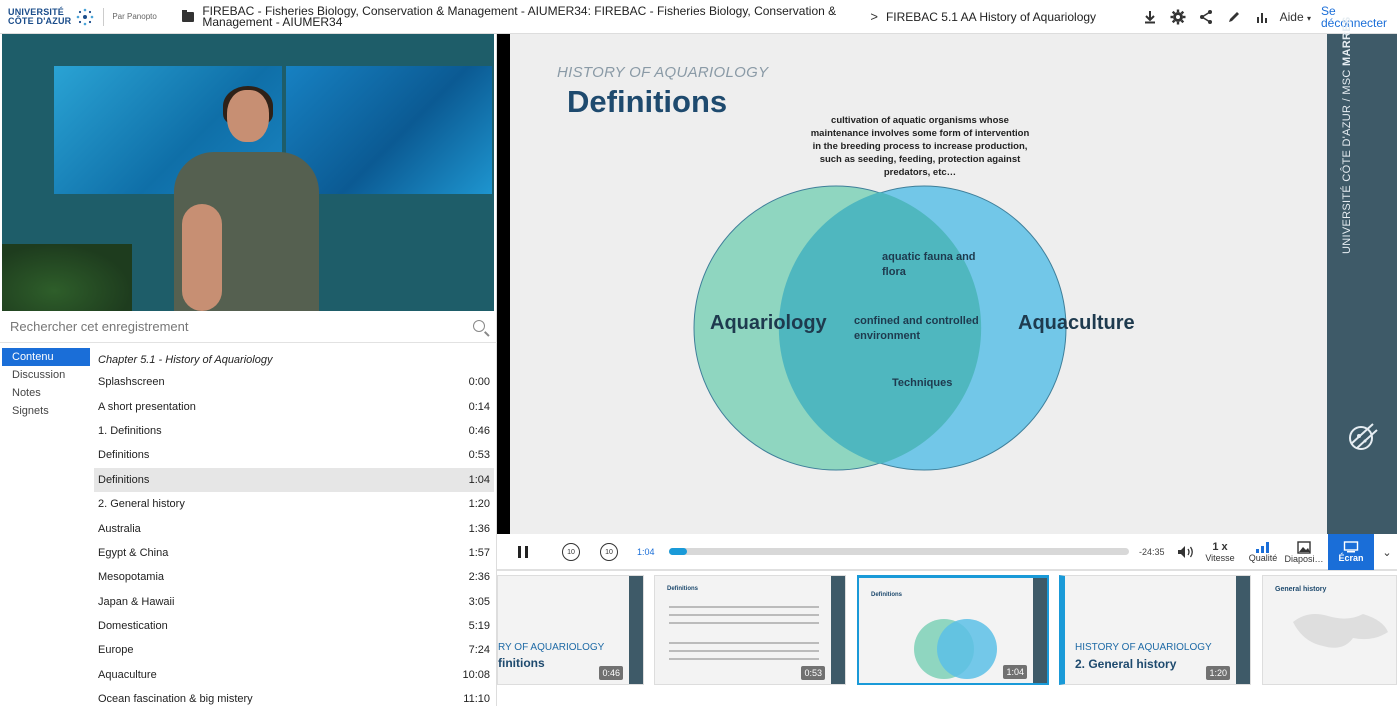 The width and height of the screenshot is (1397, 711). What do you see at coordinates (750, 630) in the screenshot?
I see `thumbnail-slide: Definitions 0:53` at bounding box center [750, 630].